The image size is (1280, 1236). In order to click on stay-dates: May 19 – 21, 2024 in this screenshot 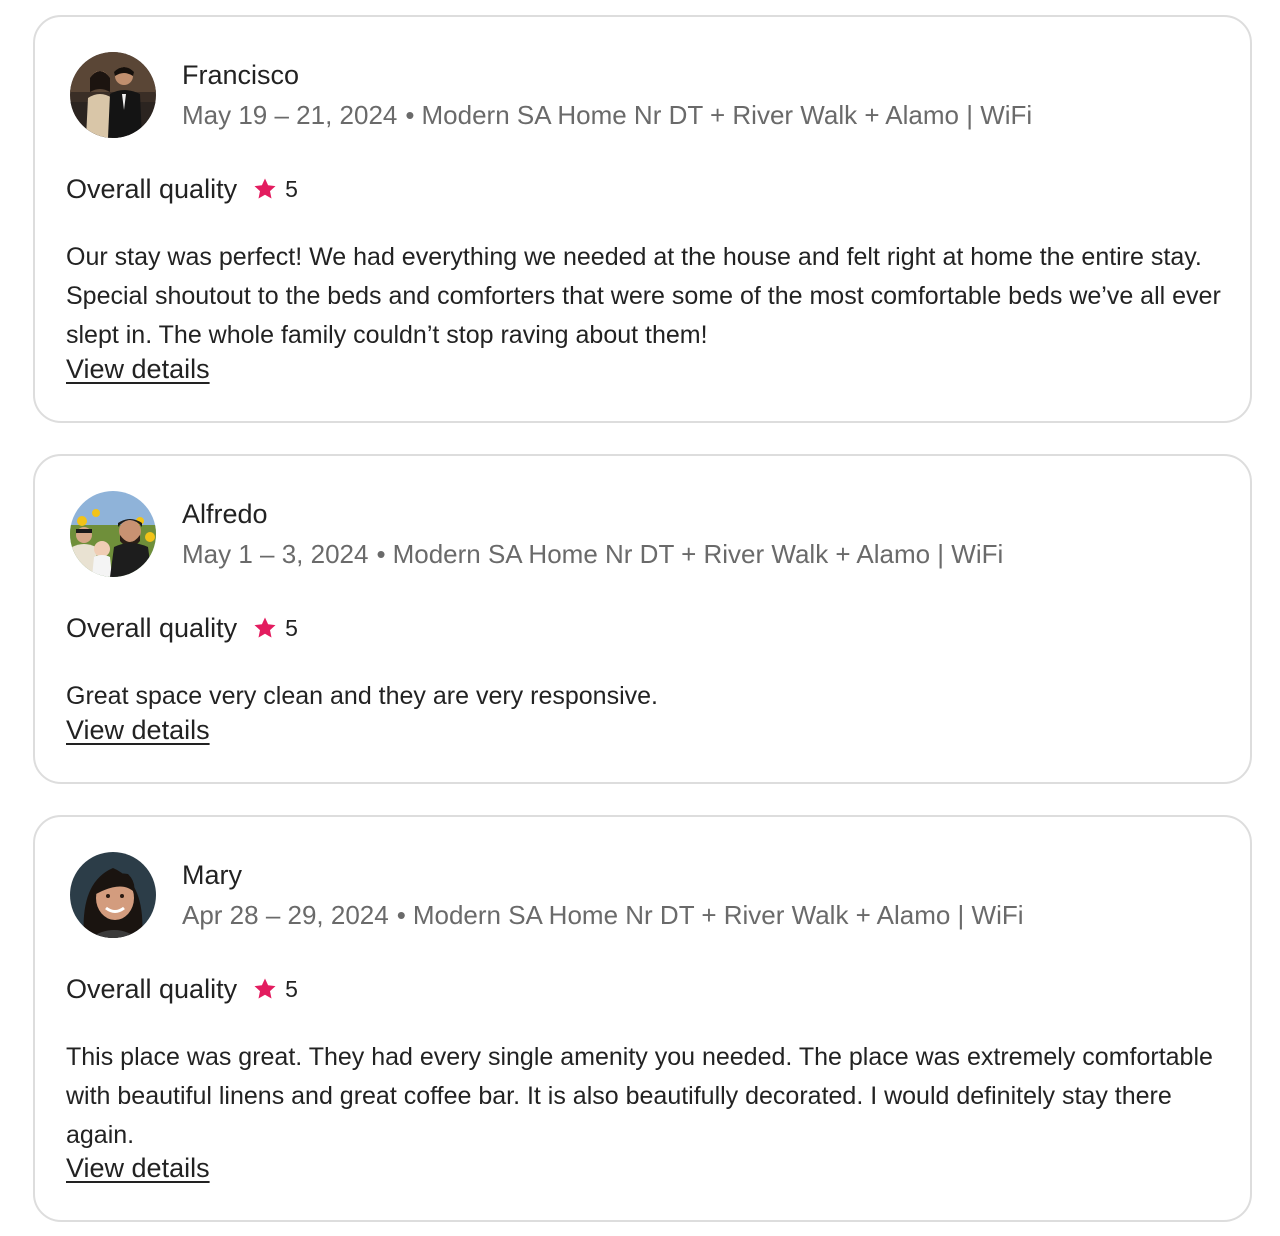, I will do `click(290, 115)`.